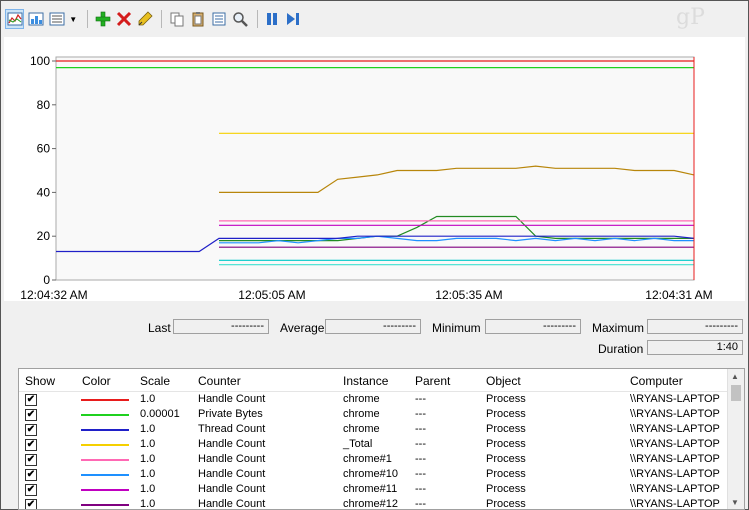 The width and height of the screenshot is (749, 510). Describe the element at coordinates (44, 105) in the screenshot. I see `y-tick-label: 80` at that location.